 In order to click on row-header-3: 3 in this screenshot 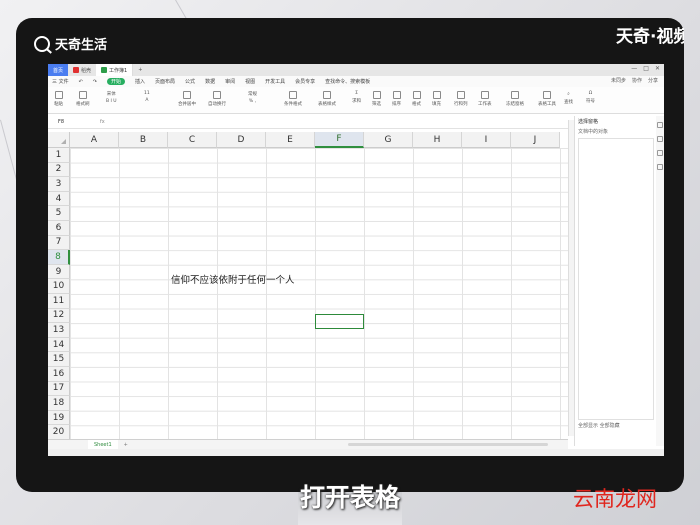, I will do `click(59, 184)`.